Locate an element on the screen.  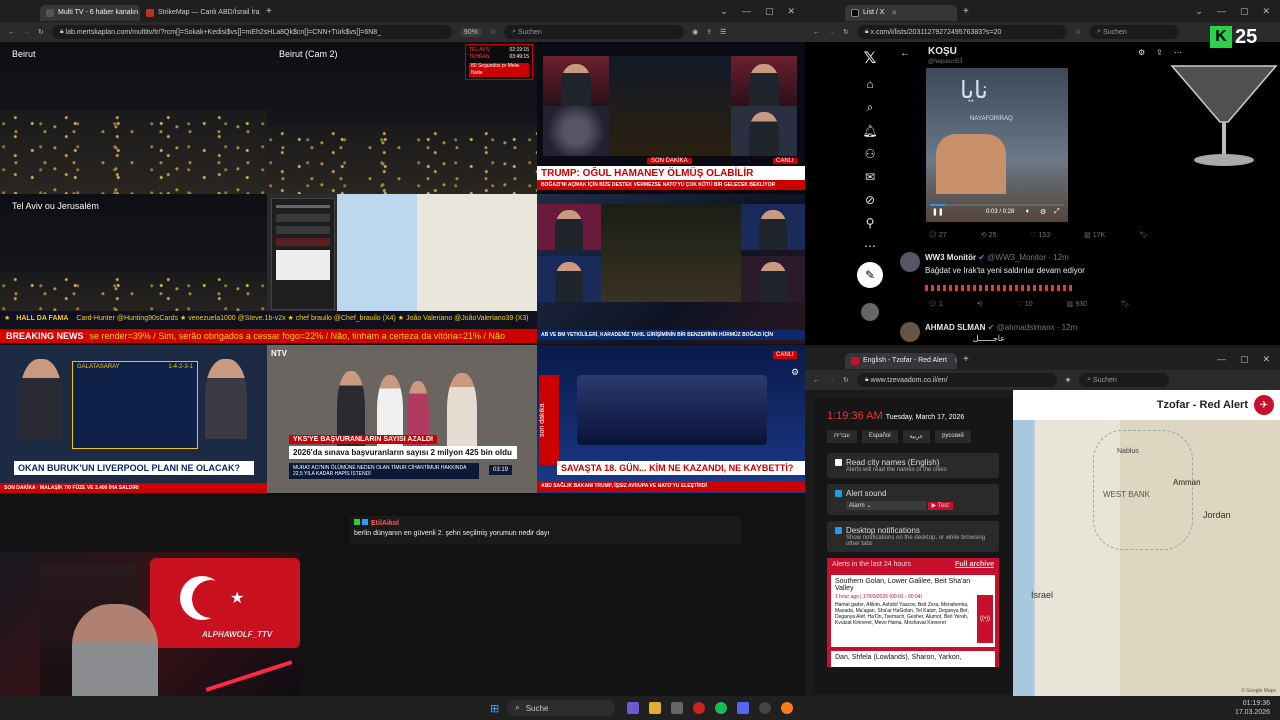
windows-start-icon: ⊞ is located at coordinates (494, 708).